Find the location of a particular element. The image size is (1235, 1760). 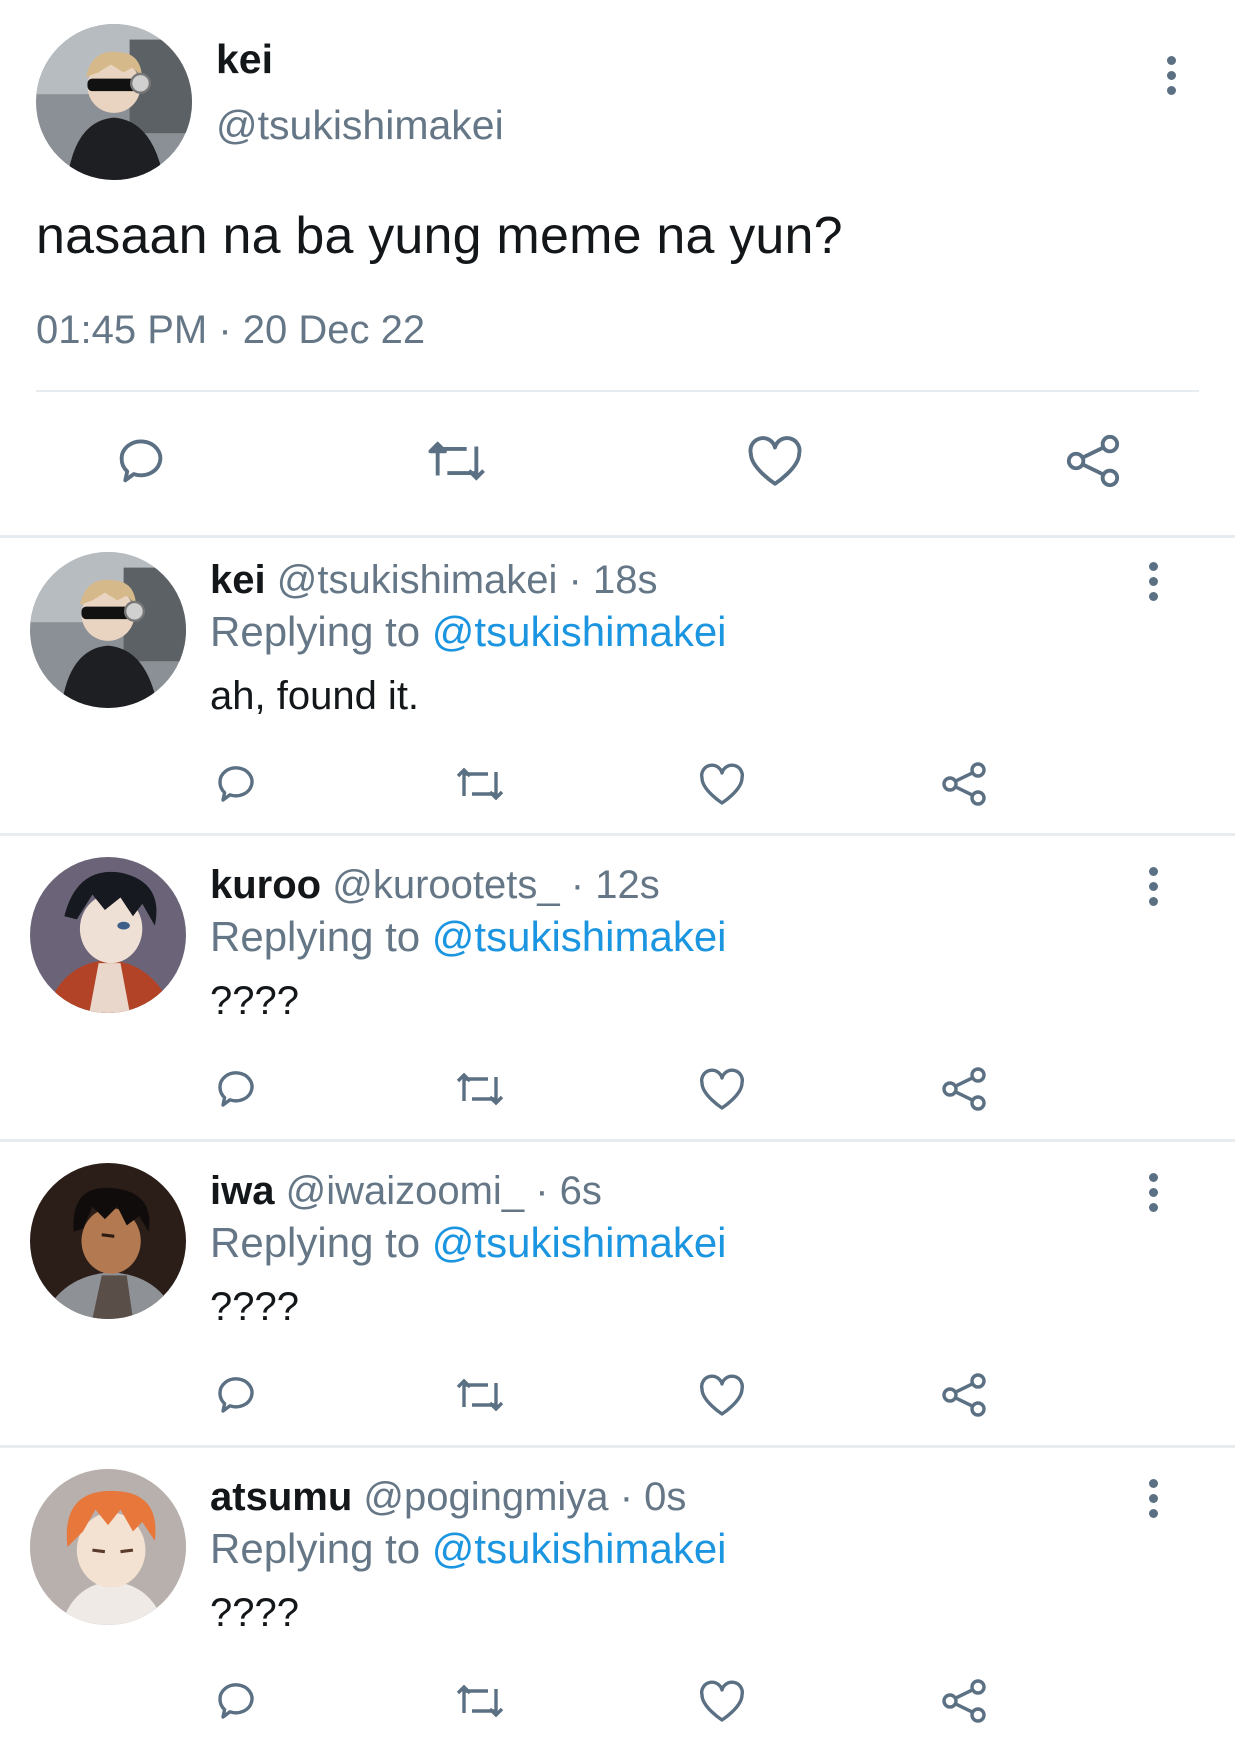

author-name: iwa is located at coordinates (242, 1191).